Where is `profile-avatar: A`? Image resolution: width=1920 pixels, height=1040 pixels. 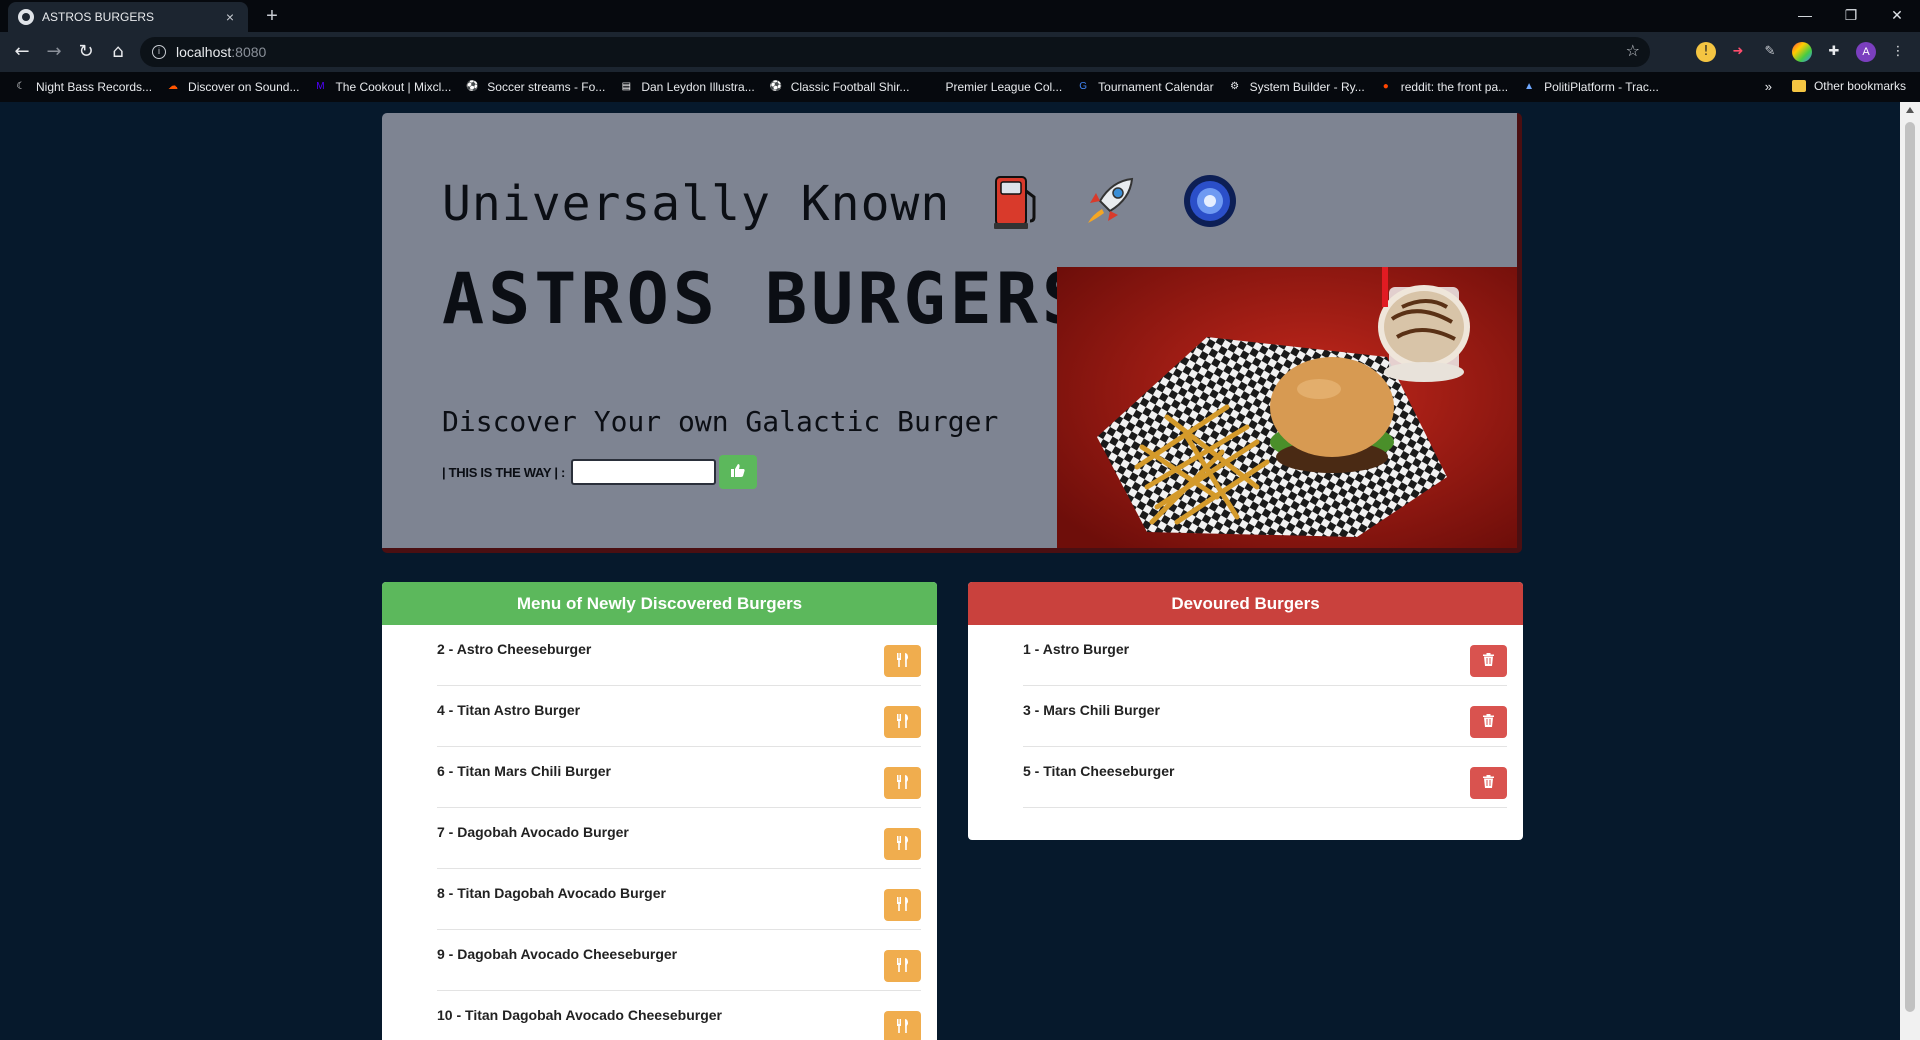 profile-avatar: A is located at coordinates (1866, 52).